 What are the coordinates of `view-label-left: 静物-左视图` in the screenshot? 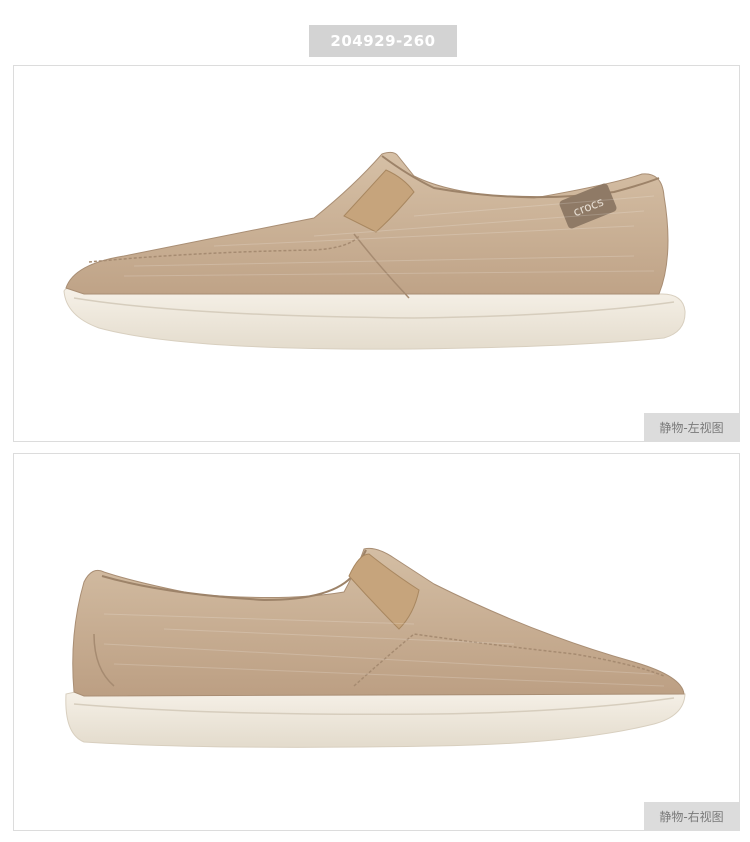 It's located at (691, 427).